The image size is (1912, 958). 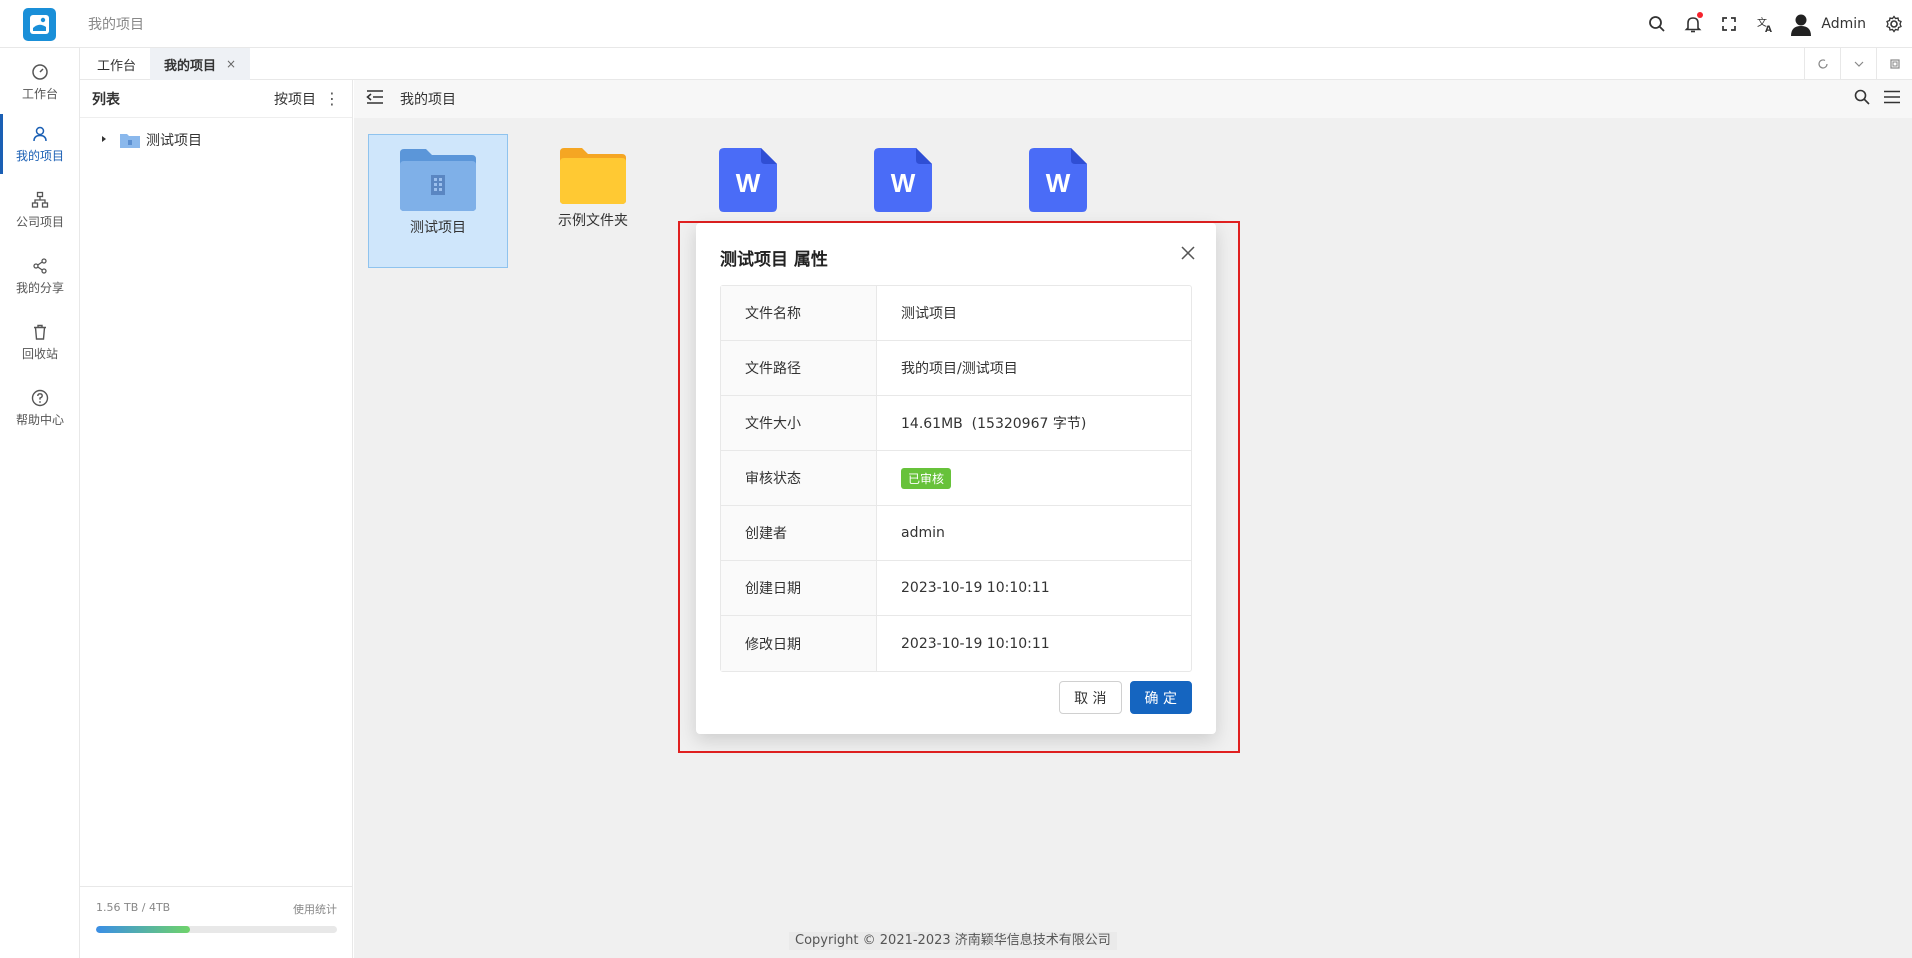 What do you see at coordinates (143, 929) in the screenshot?
I see `storage-progress-fill` at bounding box center [143, 929].